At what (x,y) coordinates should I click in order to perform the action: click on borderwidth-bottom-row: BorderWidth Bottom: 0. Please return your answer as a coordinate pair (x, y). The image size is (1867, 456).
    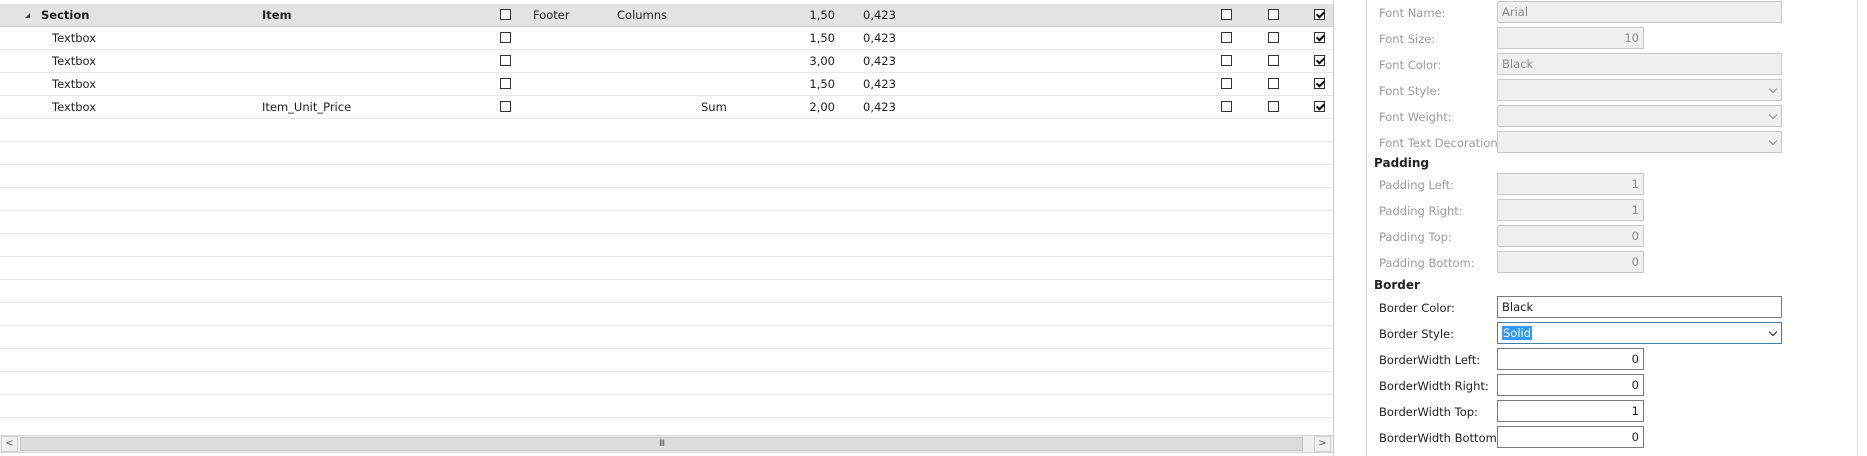
    Looking at the image, I should click on (1617, 438).